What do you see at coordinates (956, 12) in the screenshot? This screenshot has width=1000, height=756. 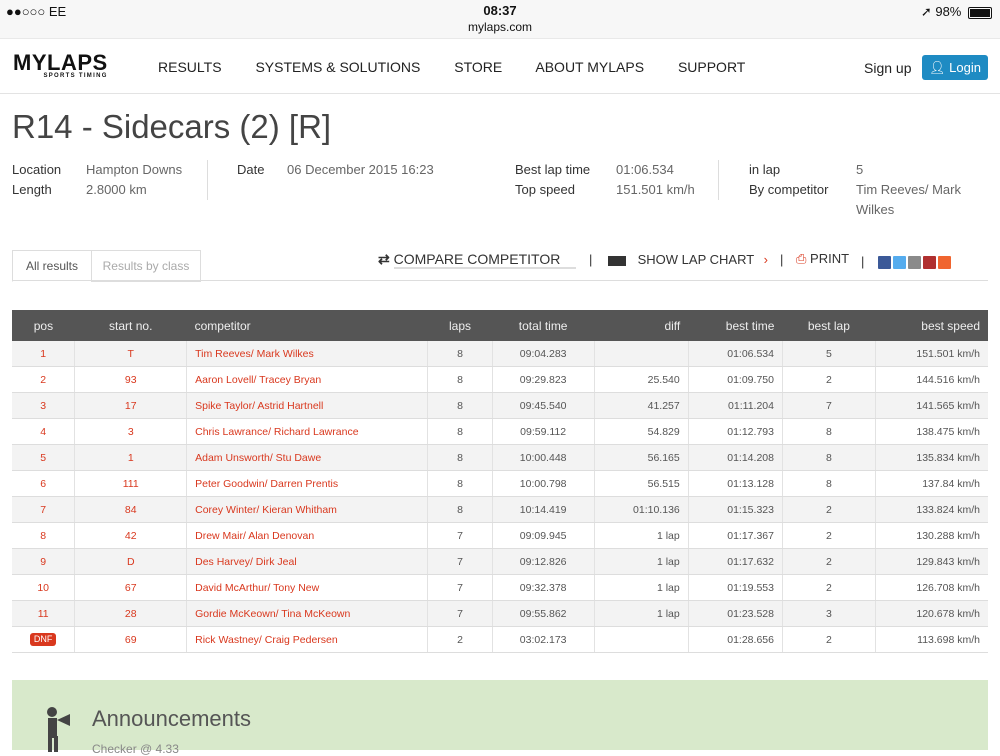 I see `battery-indicator: ➚ 98%` at bounding box center [956, 12].